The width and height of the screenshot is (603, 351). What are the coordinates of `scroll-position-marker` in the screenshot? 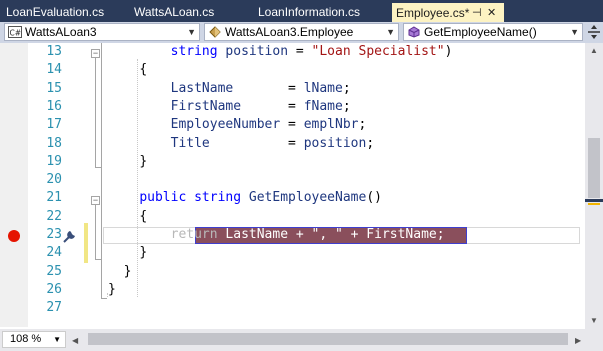 It's located at (594, 200).